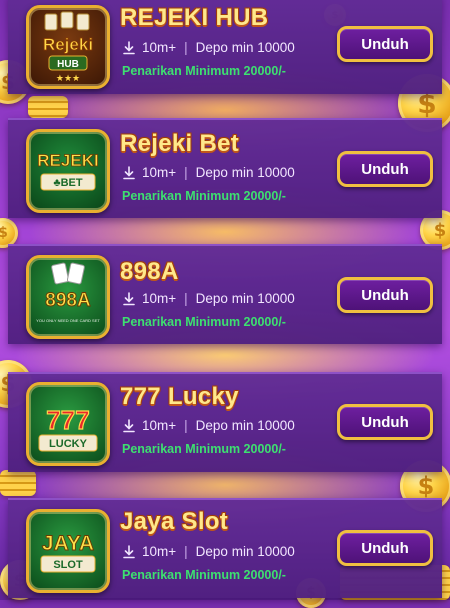 This screenshot has width=450, height=608. I want to click on svg-text: SLOT, so click(68, 565).